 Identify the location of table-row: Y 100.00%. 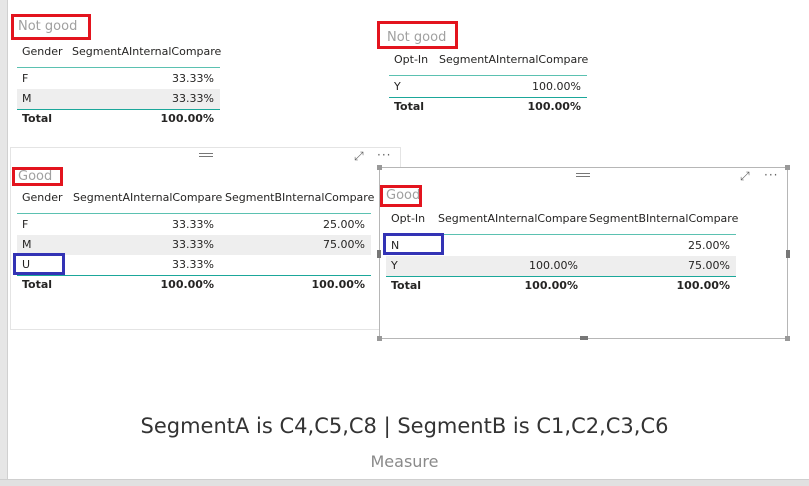
(488, 87).